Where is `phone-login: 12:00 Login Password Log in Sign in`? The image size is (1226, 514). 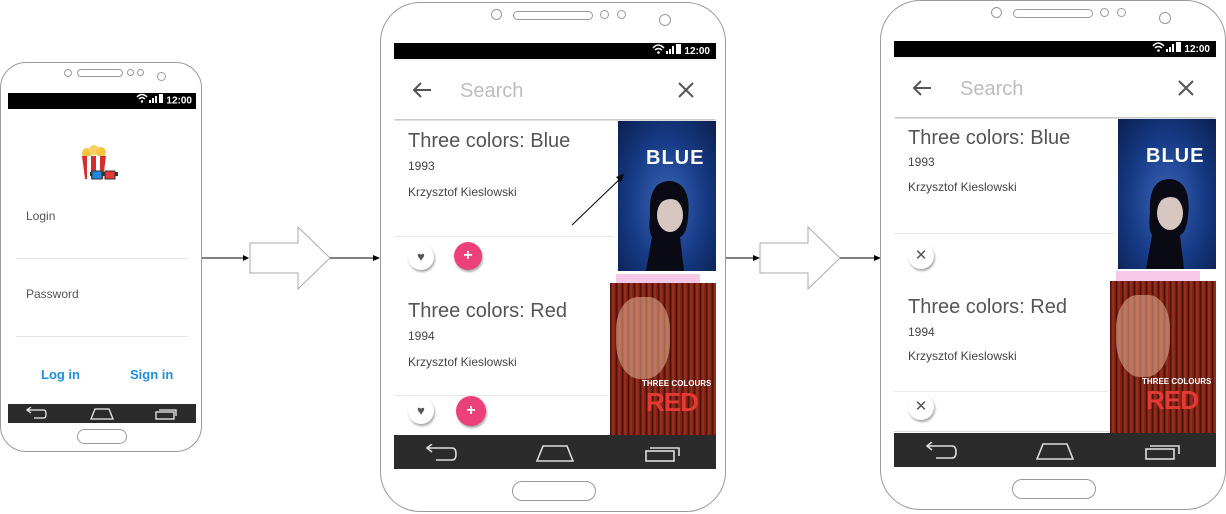 phone-login: 12:00 Login Password Log in Sign in is located at coordinates (101, 257).